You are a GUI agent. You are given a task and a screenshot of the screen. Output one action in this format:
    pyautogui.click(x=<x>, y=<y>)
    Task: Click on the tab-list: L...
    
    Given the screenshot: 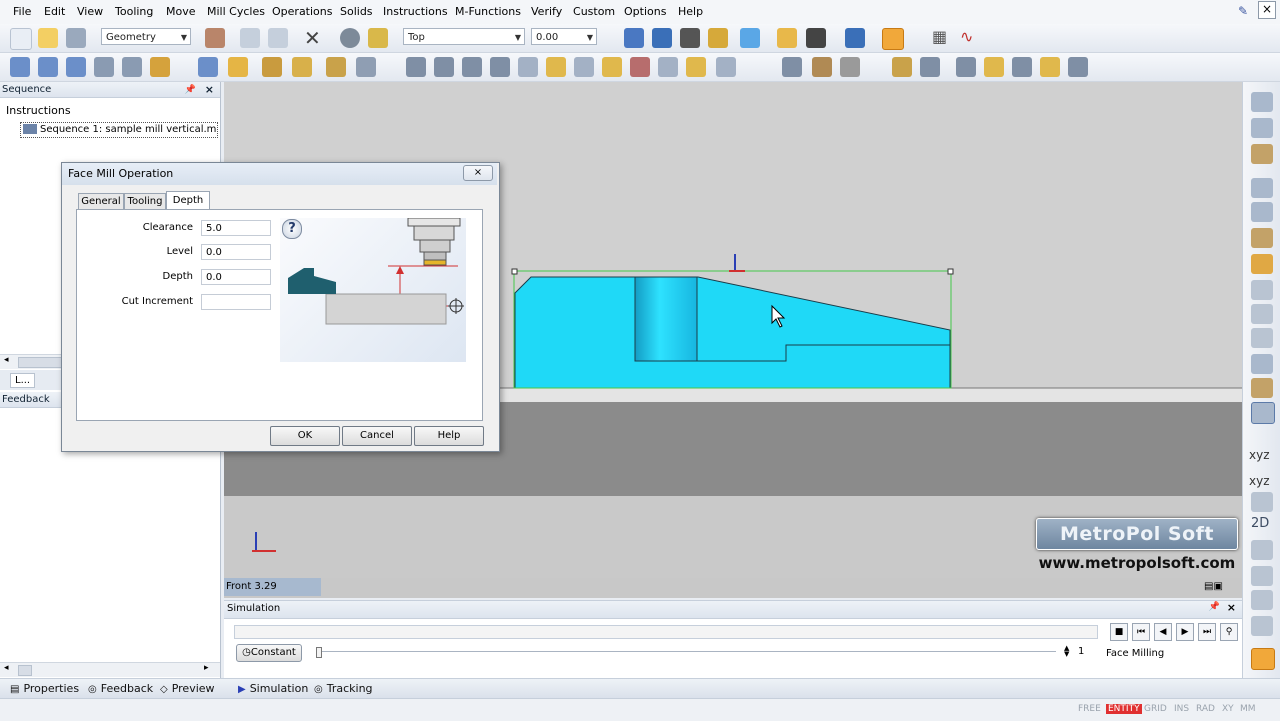 What is the action you would take?
    pyautogui.click(x=23, y=380)
    